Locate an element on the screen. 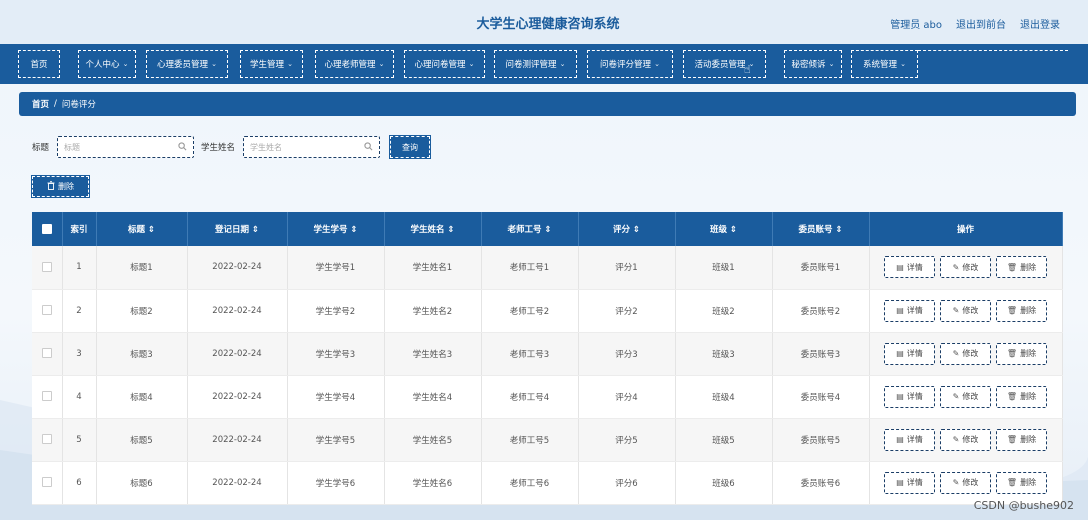 The height and width of the screenshot is (520, 1088). search-form: 标题 标题 学生姓名 学生姓名 查询 is located at coordinates (232, 147).